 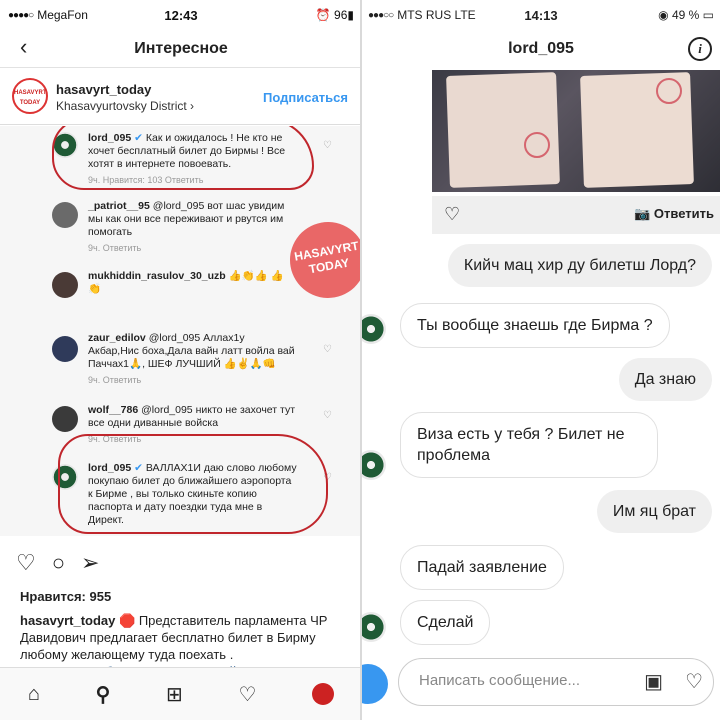 What do you see at coordinates (34, 694) in the screenshot?
I see `home-icon: ⌂` at bounding box center [34, 694].